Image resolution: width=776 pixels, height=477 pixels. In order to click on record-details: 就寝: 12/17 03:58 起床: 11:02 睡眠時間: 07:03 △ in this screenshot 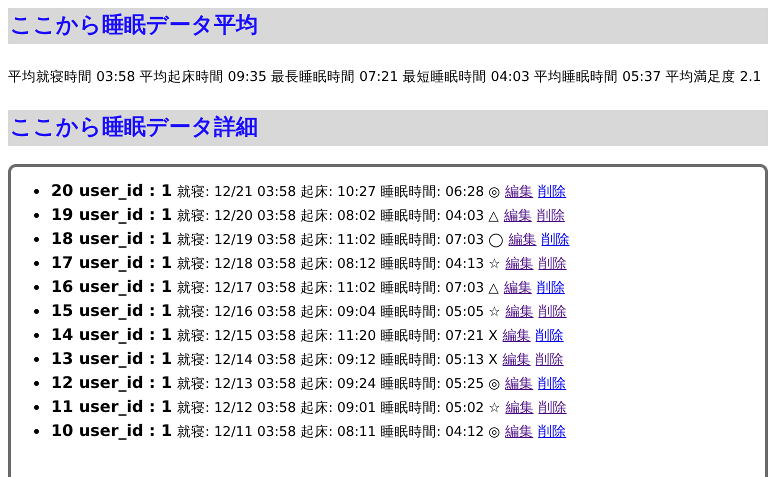, I will do `click(338, 288)`.